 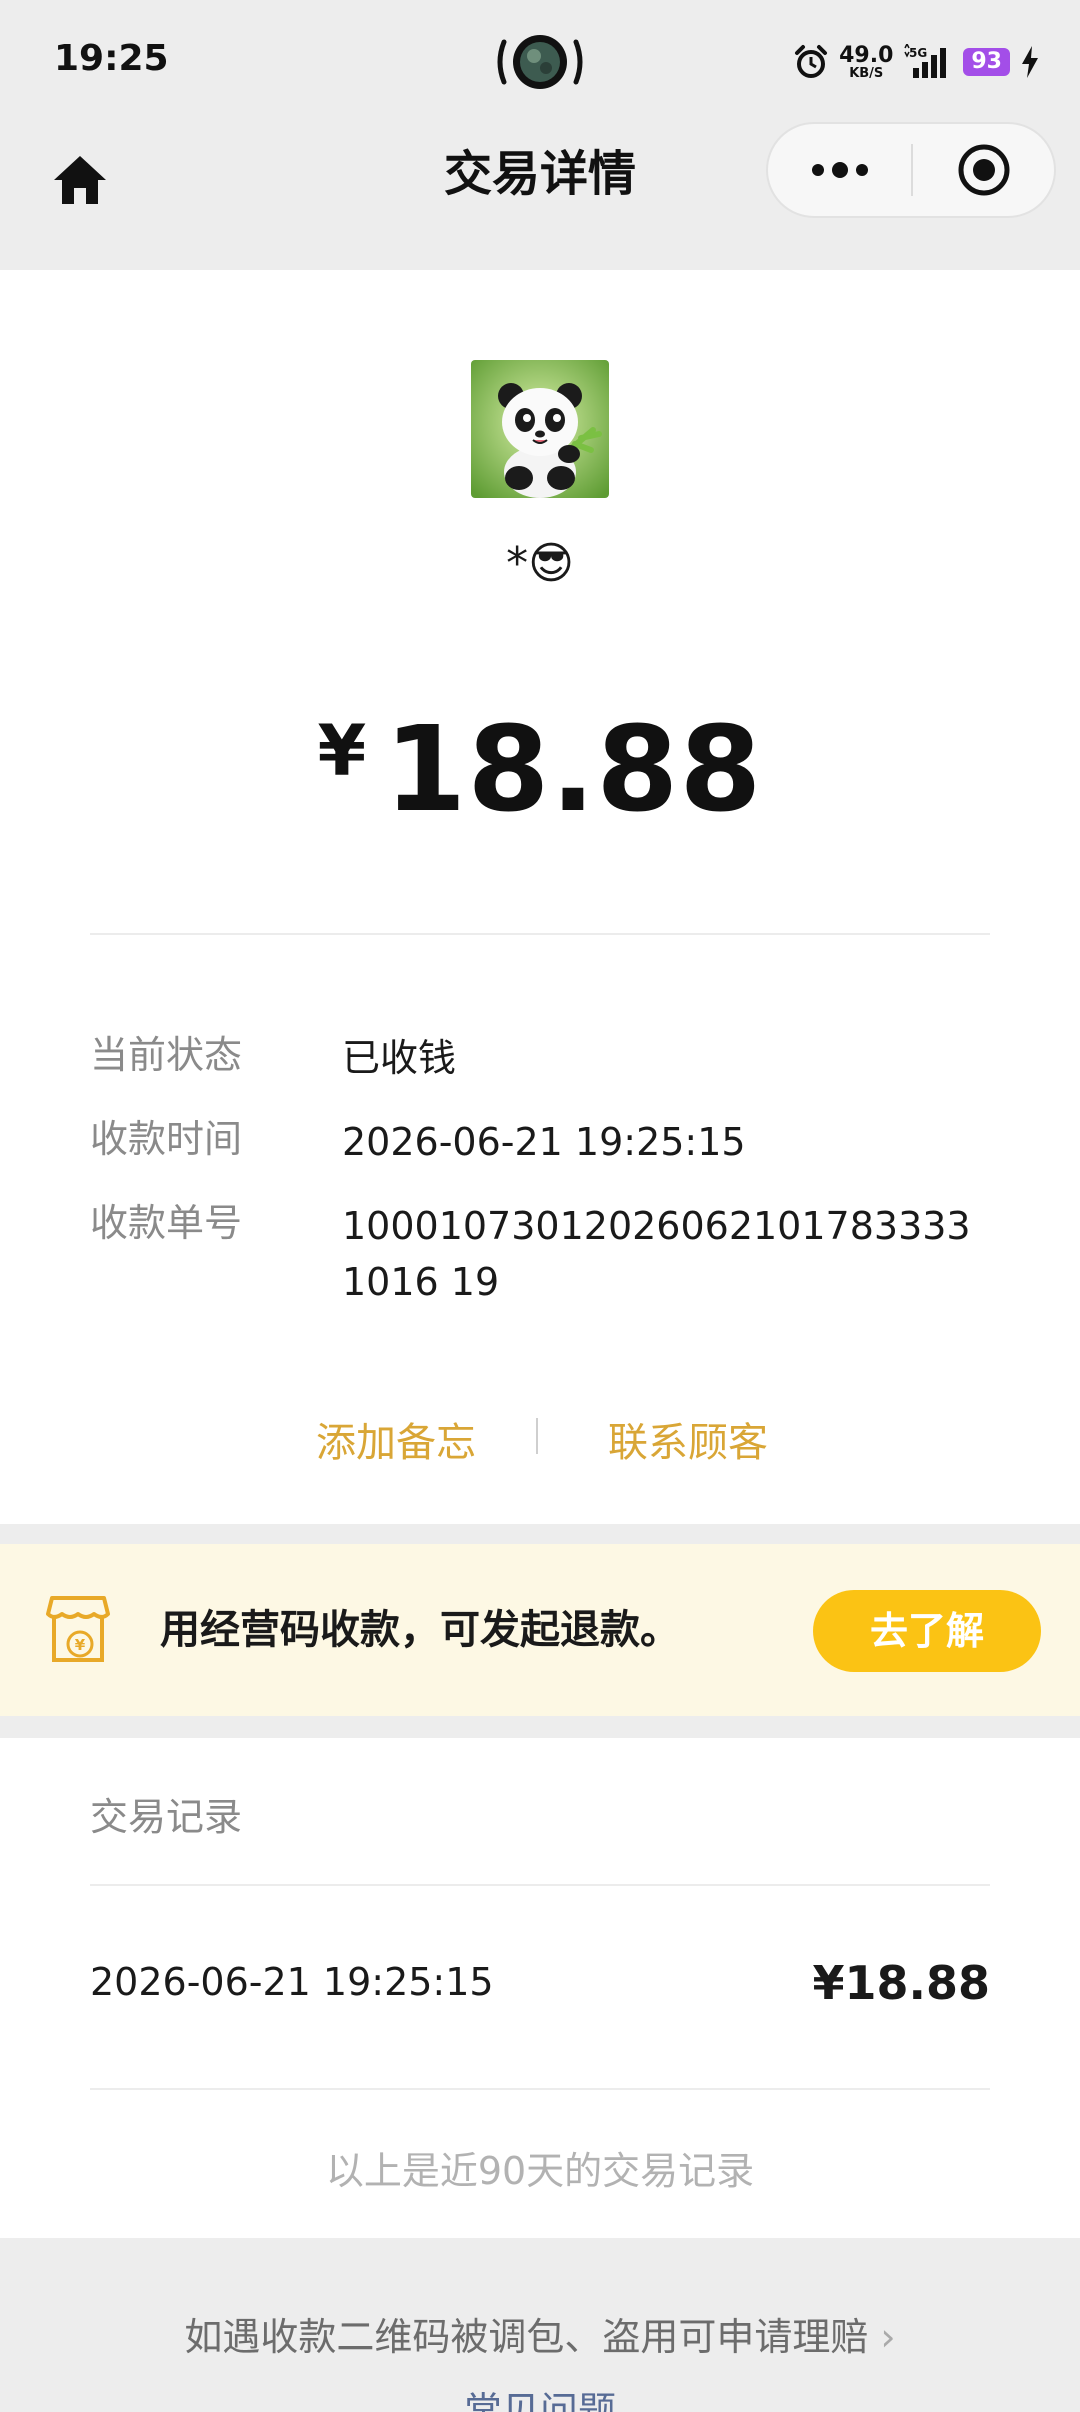 I want to click on action-separator, so click(x=537, y=1436).